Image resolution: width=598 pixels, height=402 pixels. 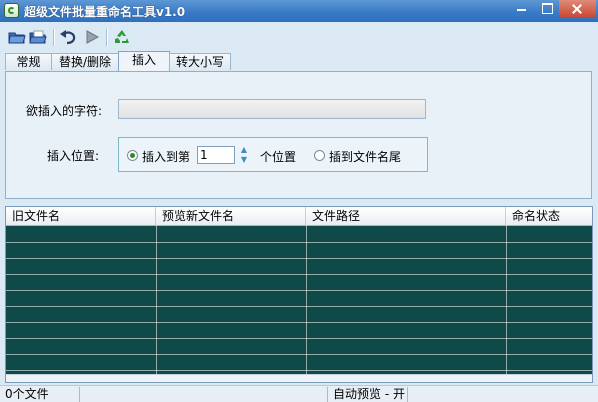 What do you see at coordinates (299, 378) in the screenshot?
I see `horizontal-scrollbar` at bounding box center [299, 378].